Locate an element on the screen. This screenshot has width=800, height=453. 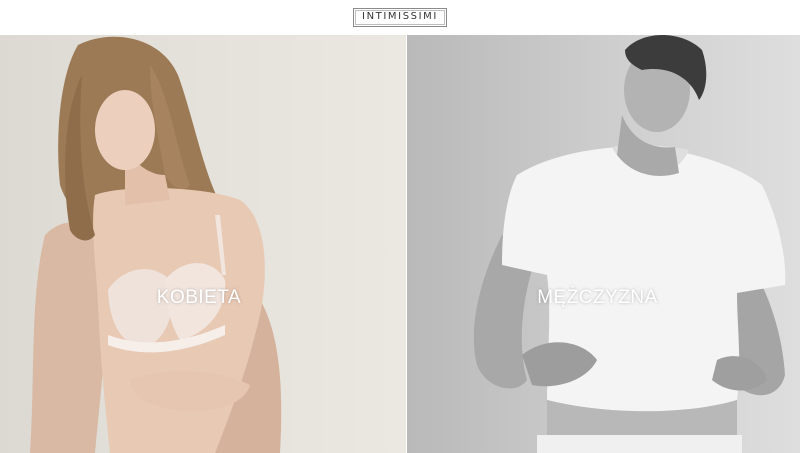
brand-logo: INTIMISSIMI is located at coordinates (400, 17).